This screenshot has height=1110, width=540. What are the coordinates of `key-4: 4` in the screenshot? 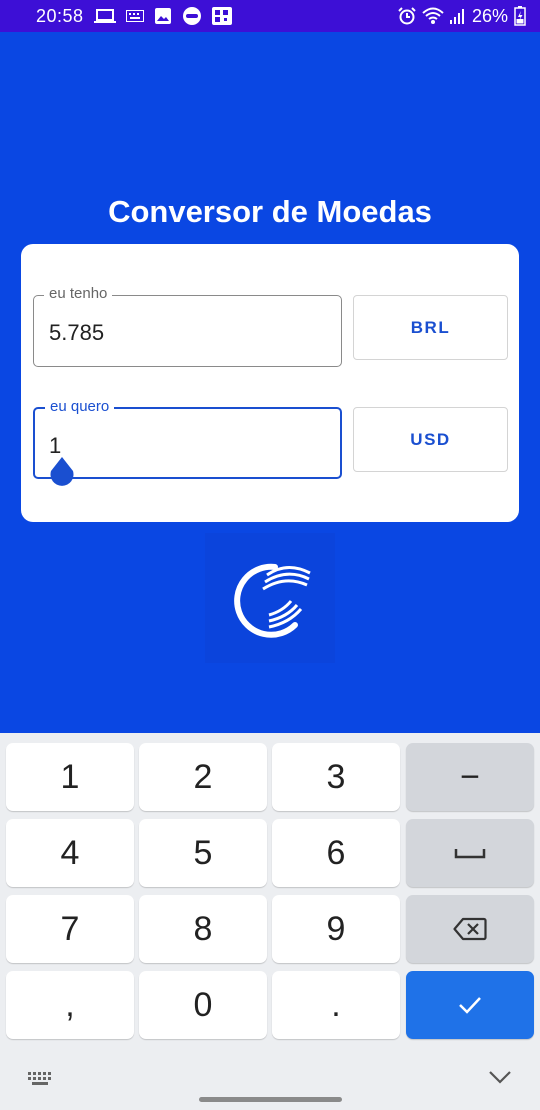 It's located at (70, 853).